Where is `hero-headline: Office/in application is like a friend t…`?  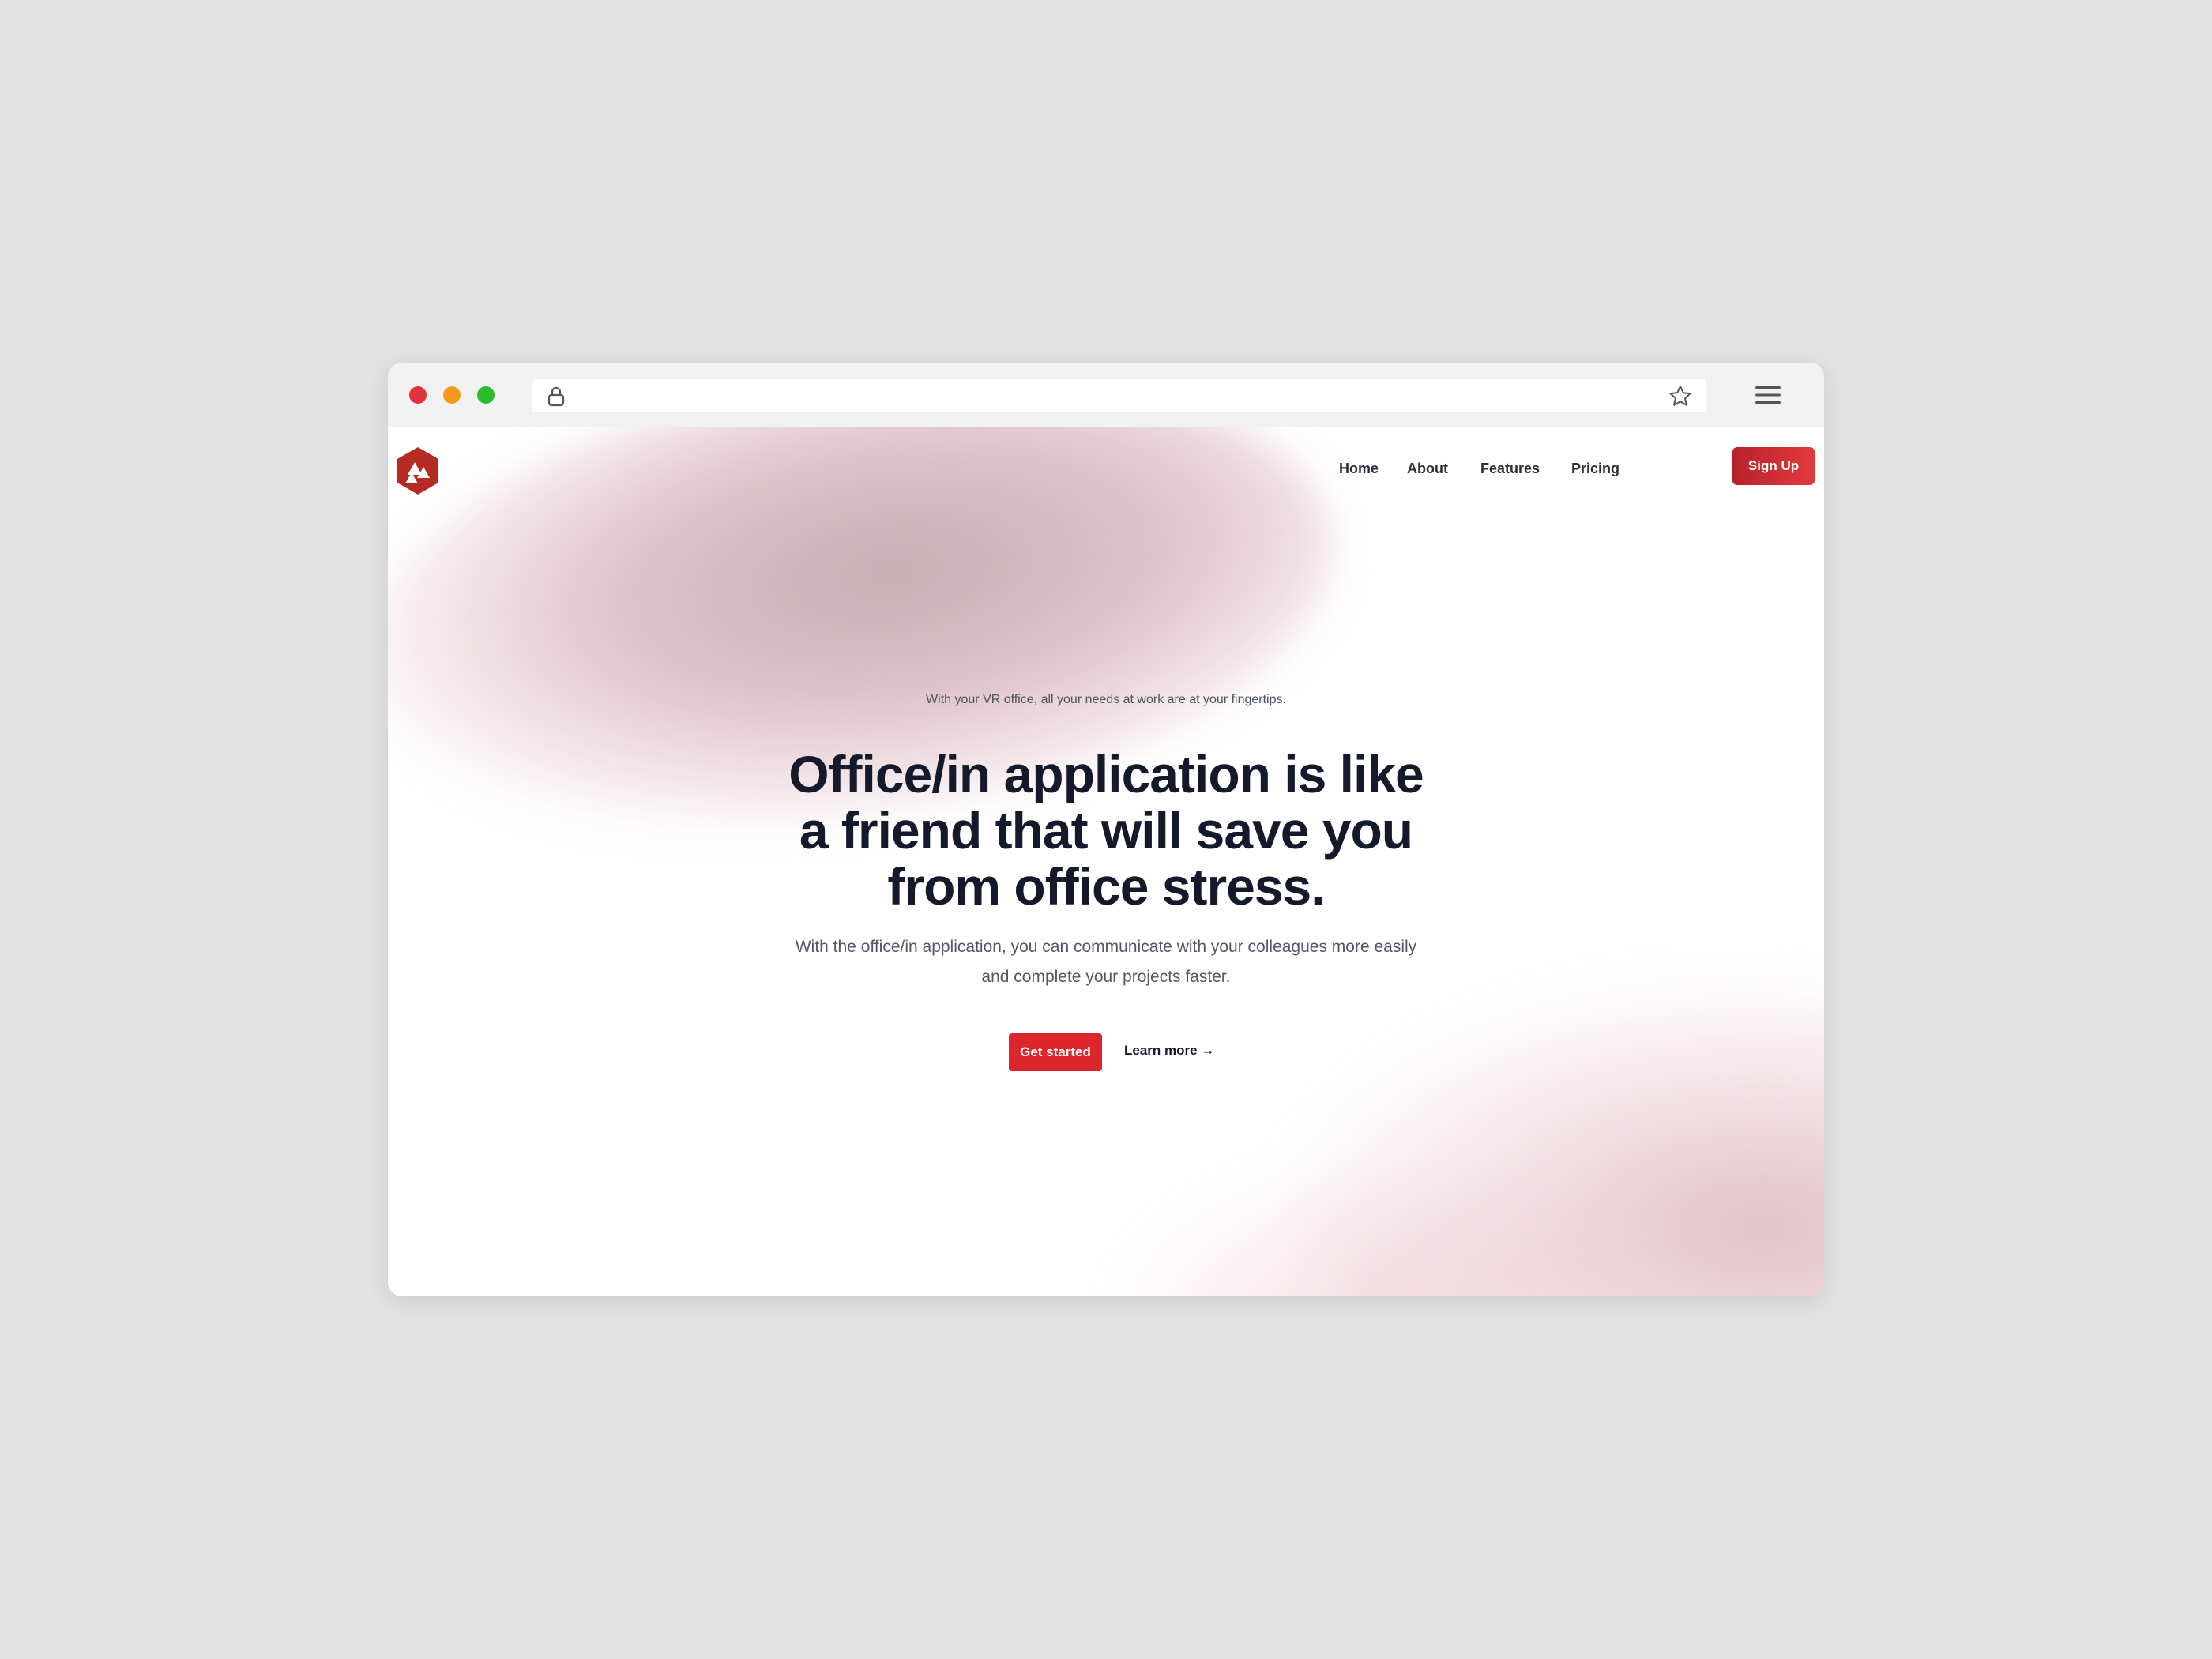 hero-headline: Office/in application is like a friend t… is located at coordinates (1106, 830).